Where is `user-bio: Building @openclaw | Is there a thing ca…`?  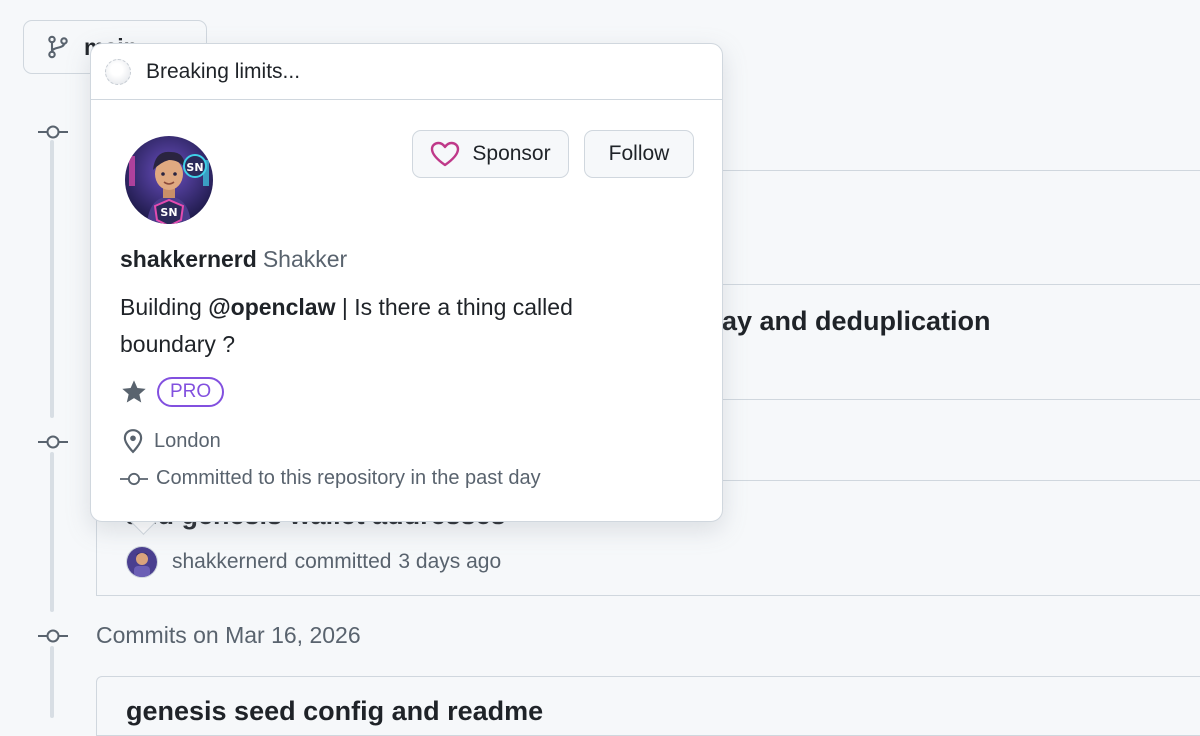
user-bio: Building @openclaw | Is there a thing ca… is located at coordinates (390, 326).